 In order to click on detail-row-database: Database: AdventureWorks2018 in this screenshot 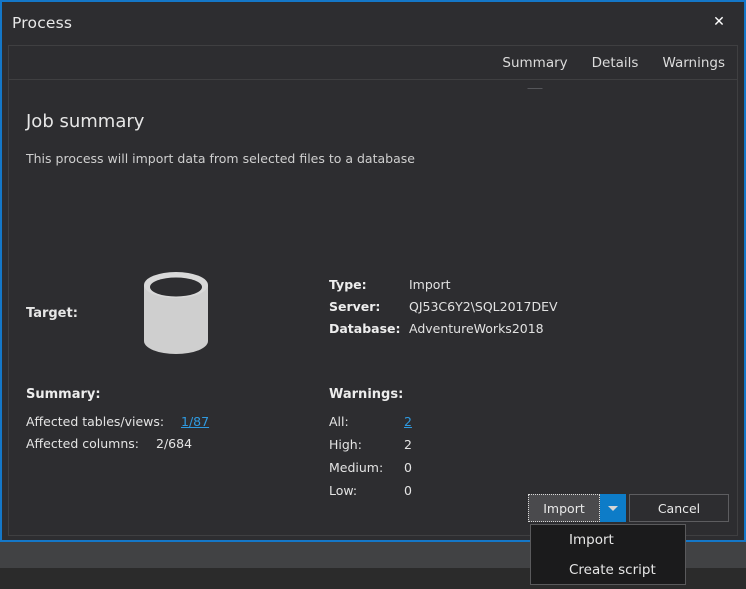, I will do `click(443, 332)`.